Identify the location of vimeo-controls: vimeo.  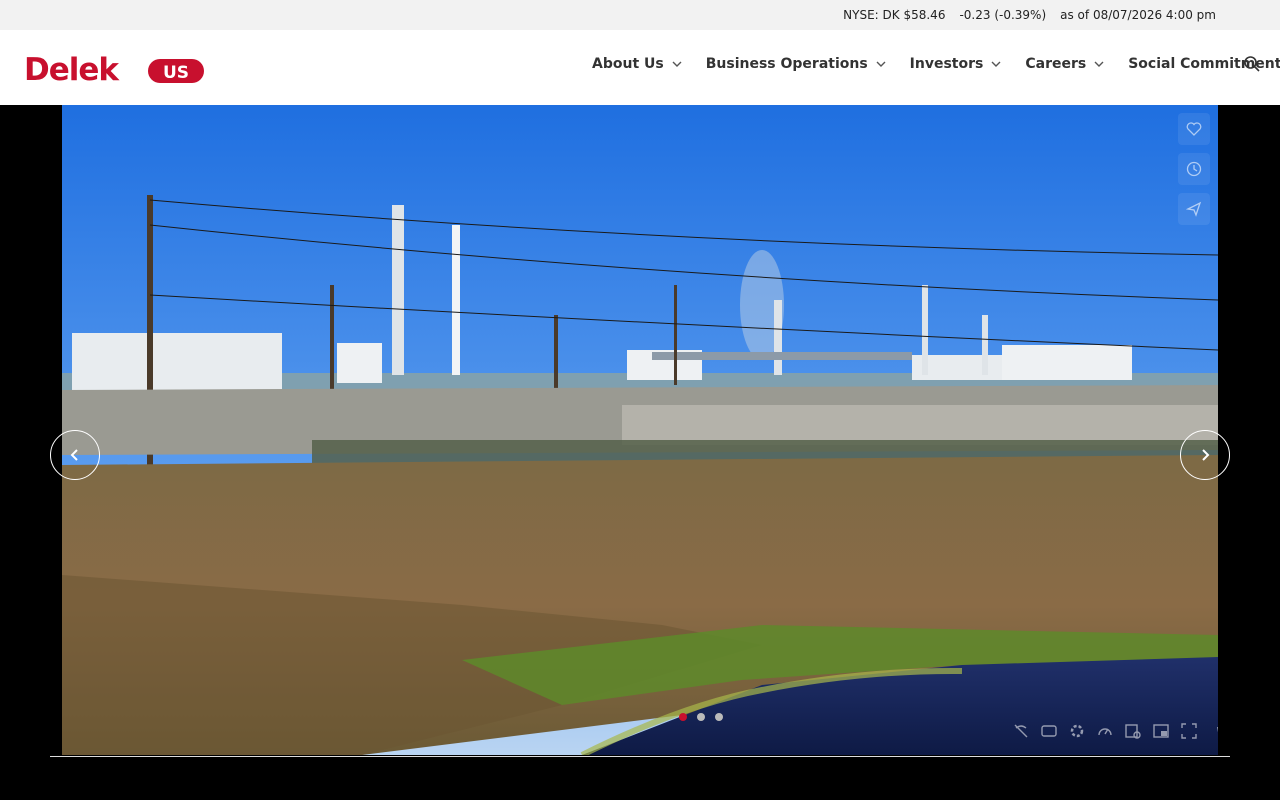
(1115, 730).